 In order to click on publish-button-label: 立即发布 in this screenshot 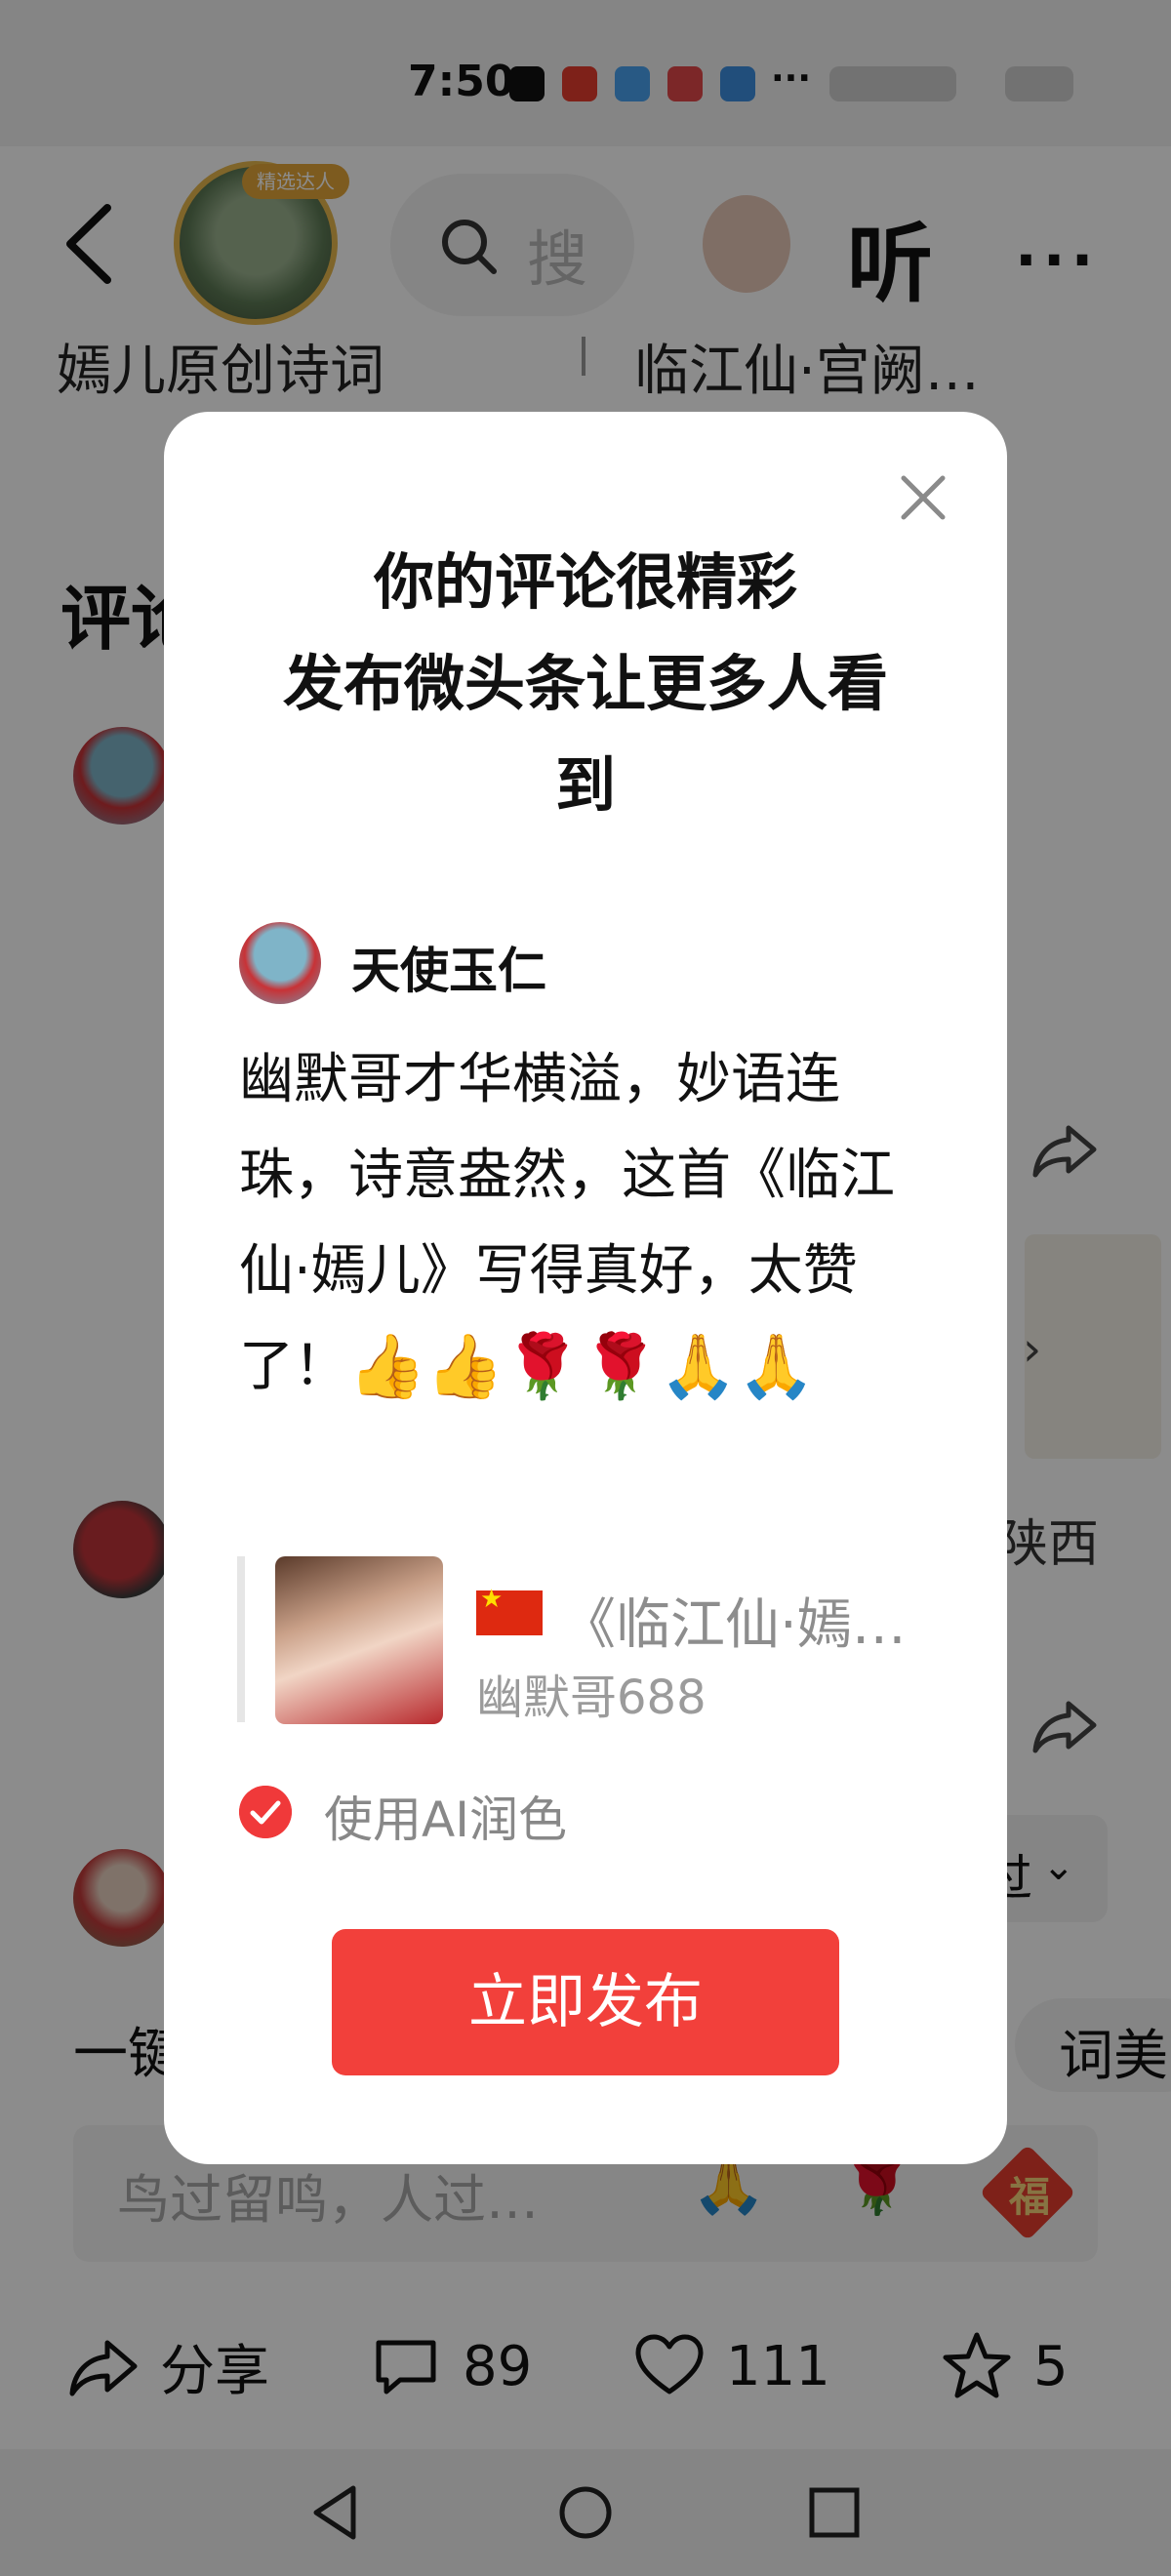, I will do `click(585, 2002)`.